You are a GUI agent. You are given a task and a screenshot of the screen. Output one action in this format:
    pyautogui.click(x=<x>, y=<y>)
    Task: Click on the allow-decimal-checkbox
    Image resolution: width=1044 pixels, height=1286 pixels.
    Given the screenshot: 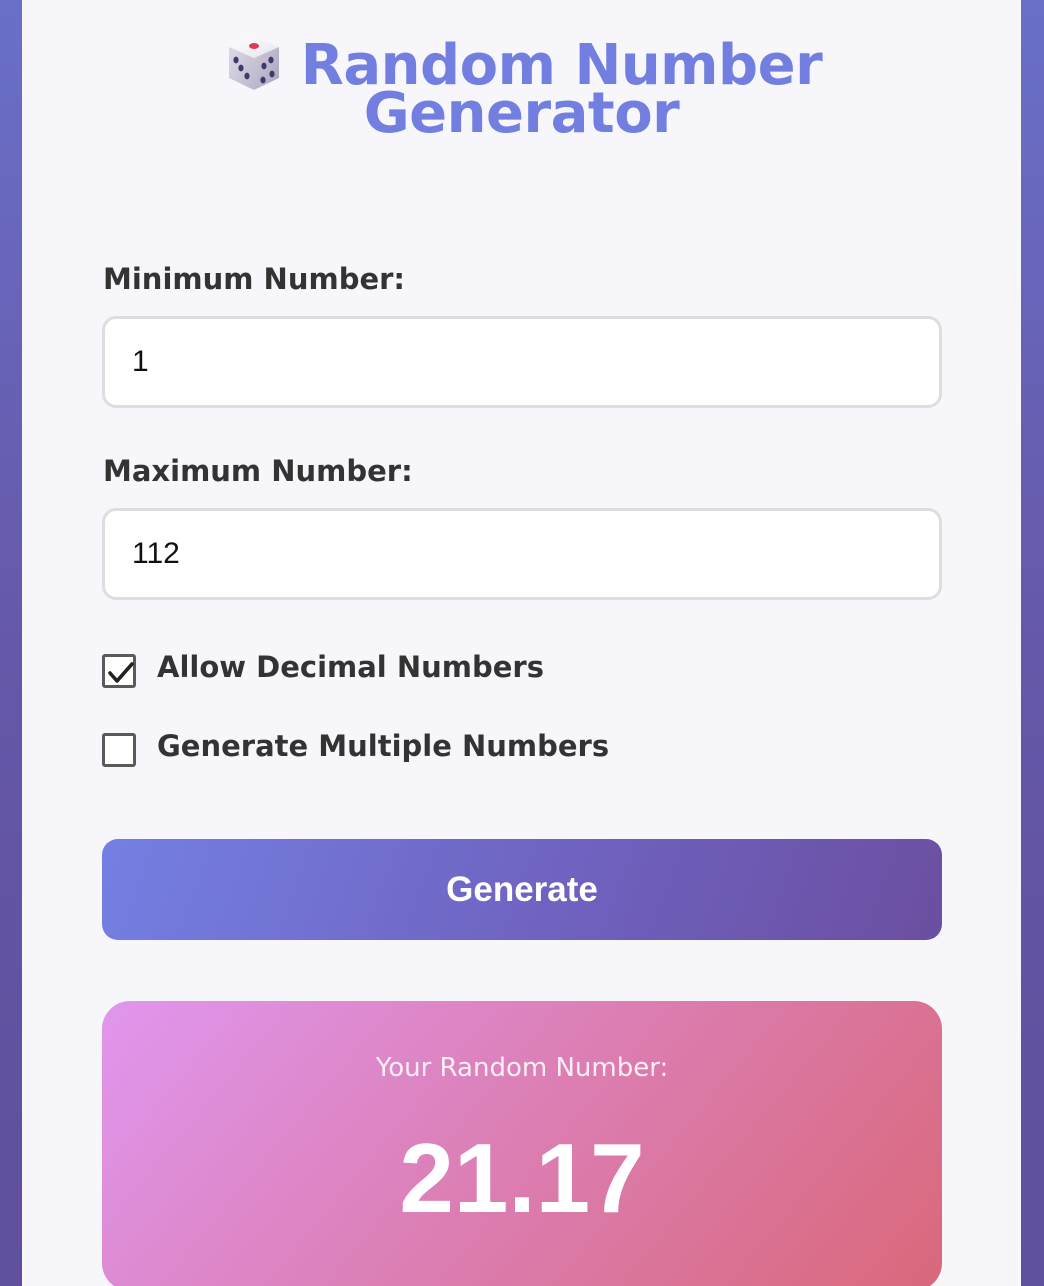 What is the action you would take?
    pyautogui.click(x=119, y=671)
    